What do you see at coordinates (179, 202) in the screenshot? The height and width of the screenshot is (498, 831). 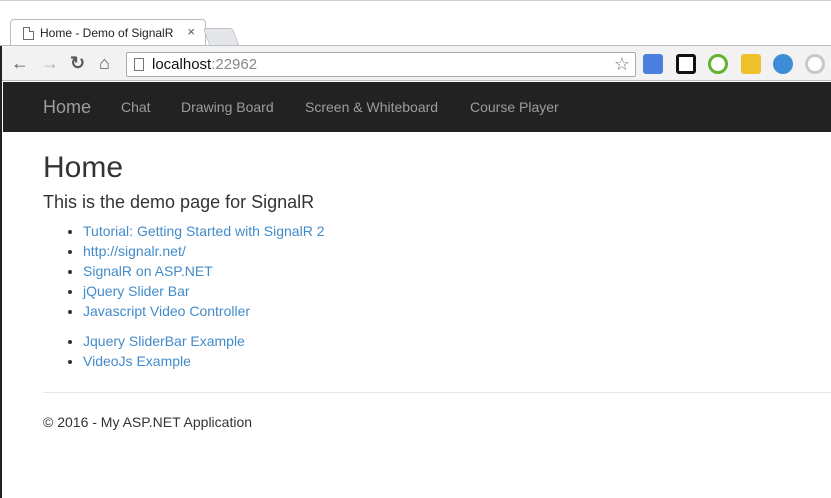 I see `page-subtitle: This is the demo page for SignalR` at bounding box center [179, 202].